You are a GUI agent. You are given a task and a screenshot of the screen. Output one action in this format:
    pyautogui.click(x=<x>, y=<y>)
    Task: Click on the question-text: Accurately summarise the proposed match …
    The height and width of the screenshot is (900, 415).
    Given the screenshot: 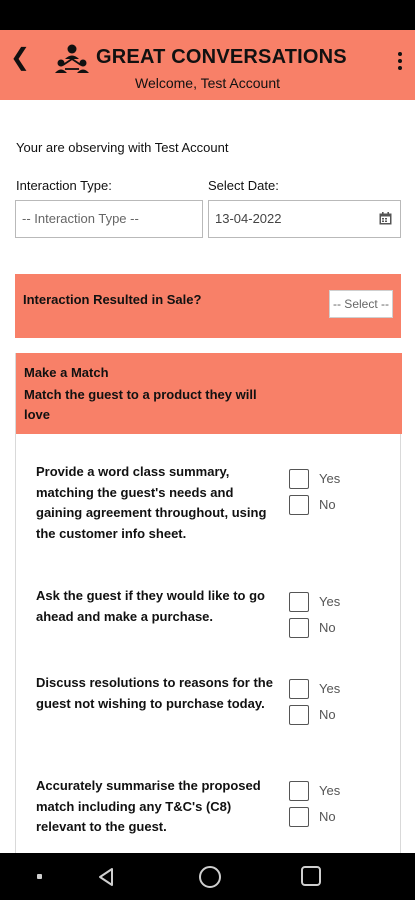 What is the action you would take?
    pyautogui.click(x=148, y=806)
    